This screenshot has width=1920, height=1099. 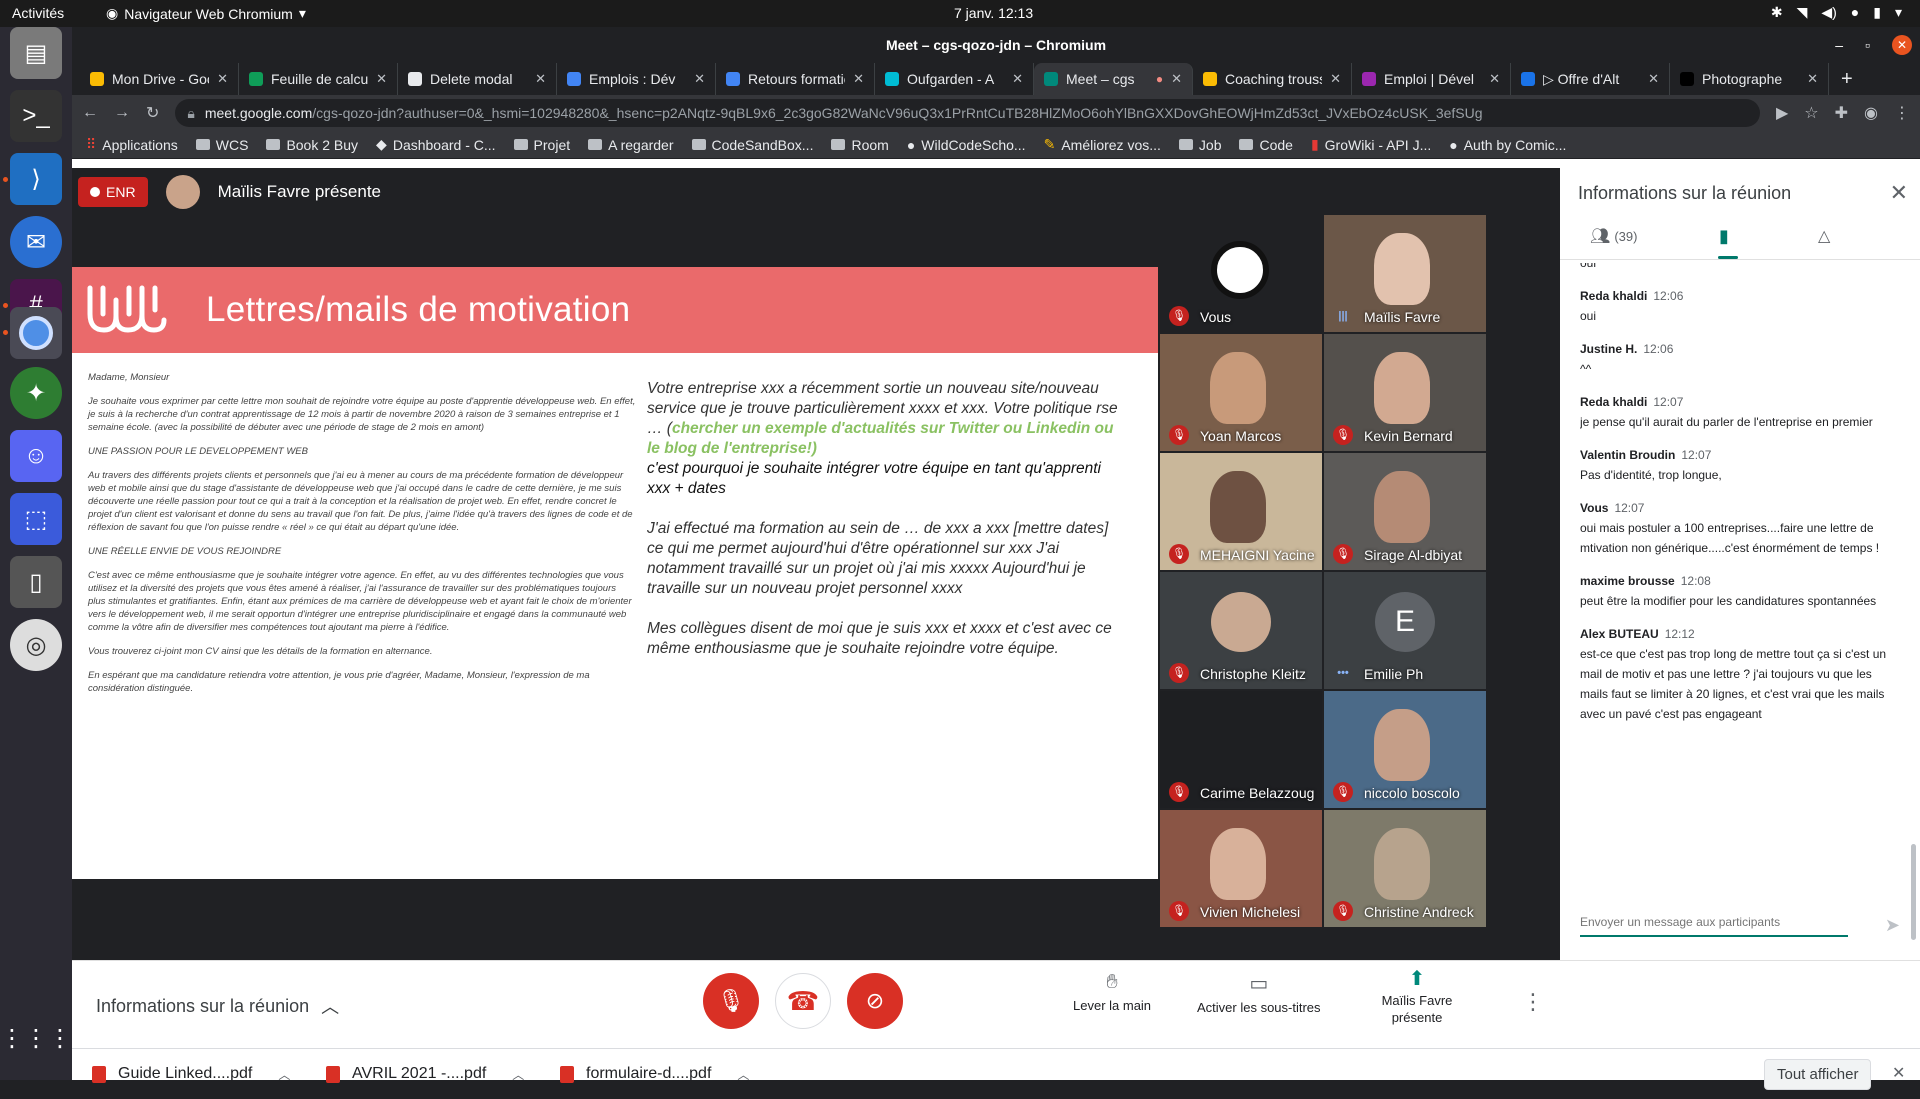 What do you see at coordinates (1259, 993) in the screenshot?
I see `captions-button: ▭ Activer les sous-titres` at bounding box center [1259, 993].